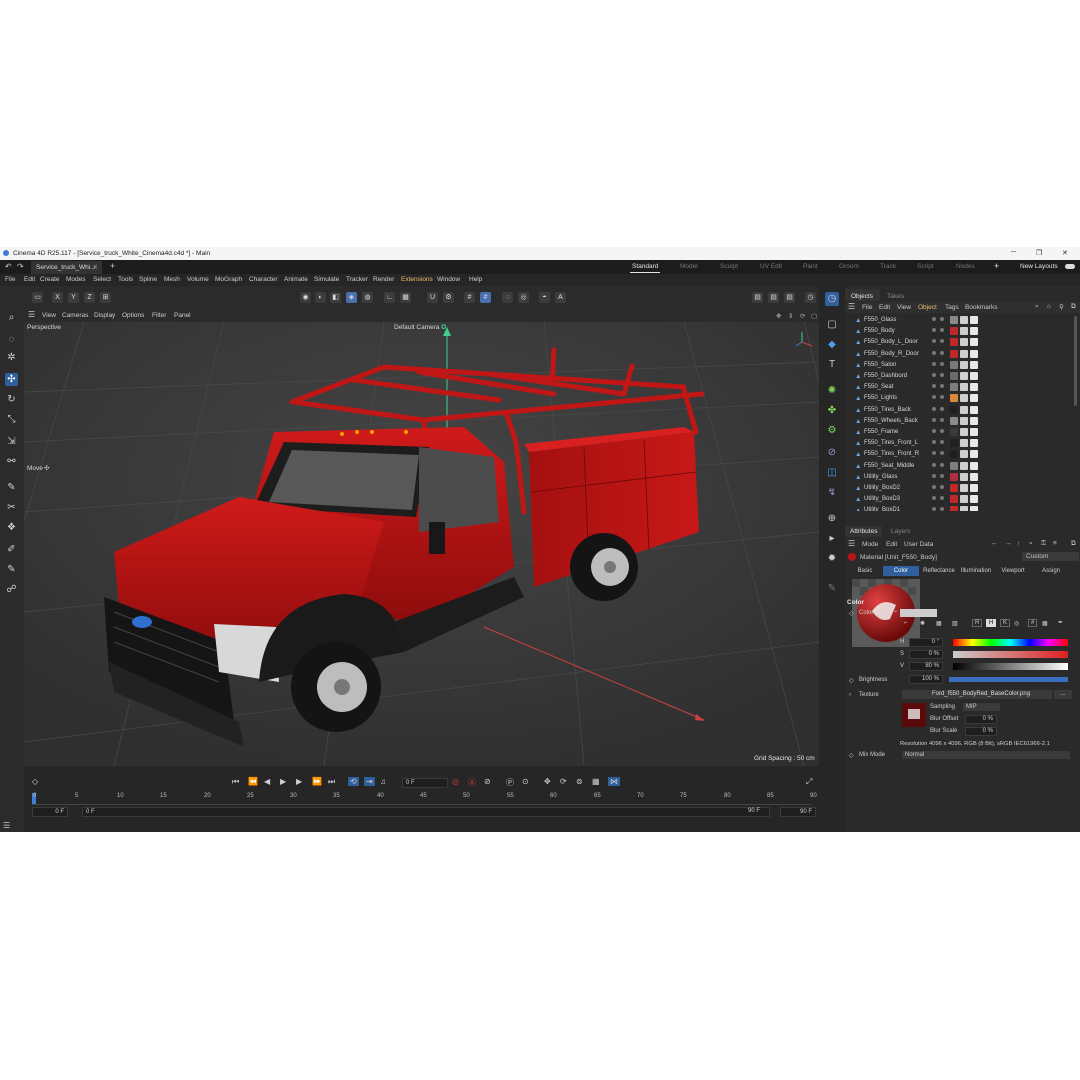 The height and width of the screenshot is (1080, 1080). I want to click on color-swatch, so click(918, 613).